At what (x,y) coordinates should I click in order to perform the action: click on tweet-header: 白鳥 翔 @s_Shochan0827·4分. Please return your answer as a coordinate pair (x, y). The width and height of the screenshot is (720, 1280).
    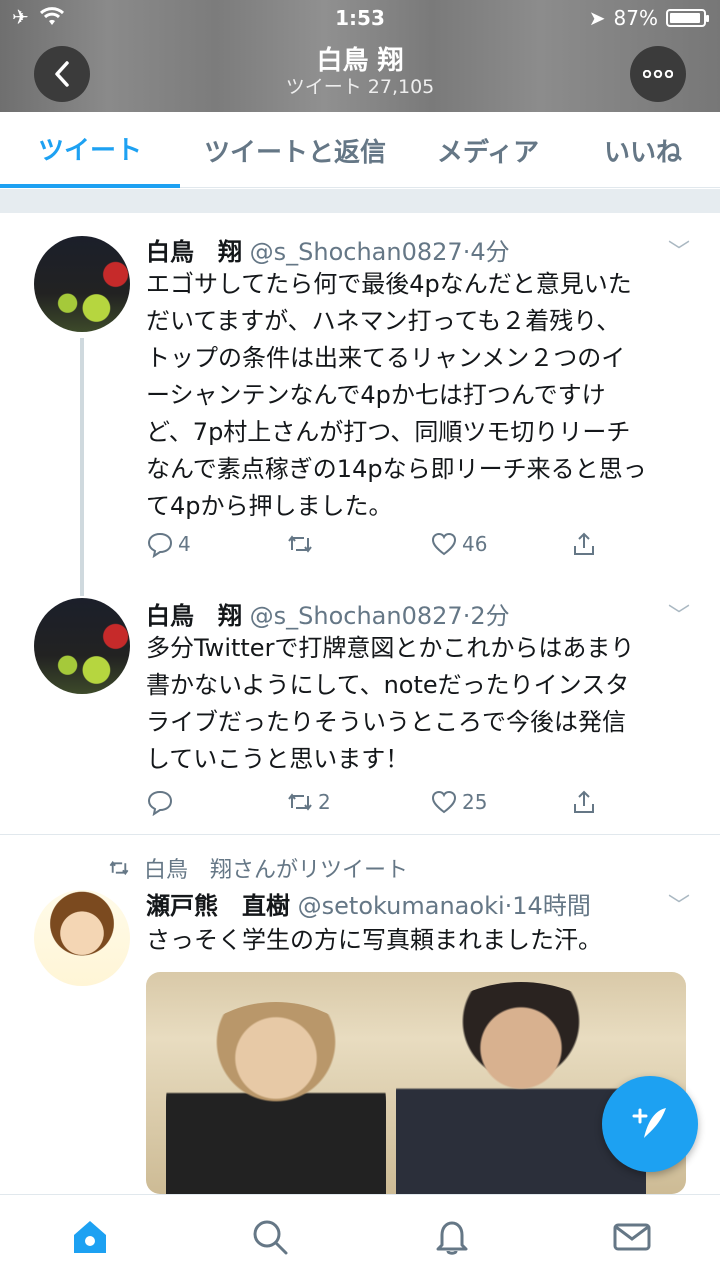
    Looking at the image, I should click on (328, 252).